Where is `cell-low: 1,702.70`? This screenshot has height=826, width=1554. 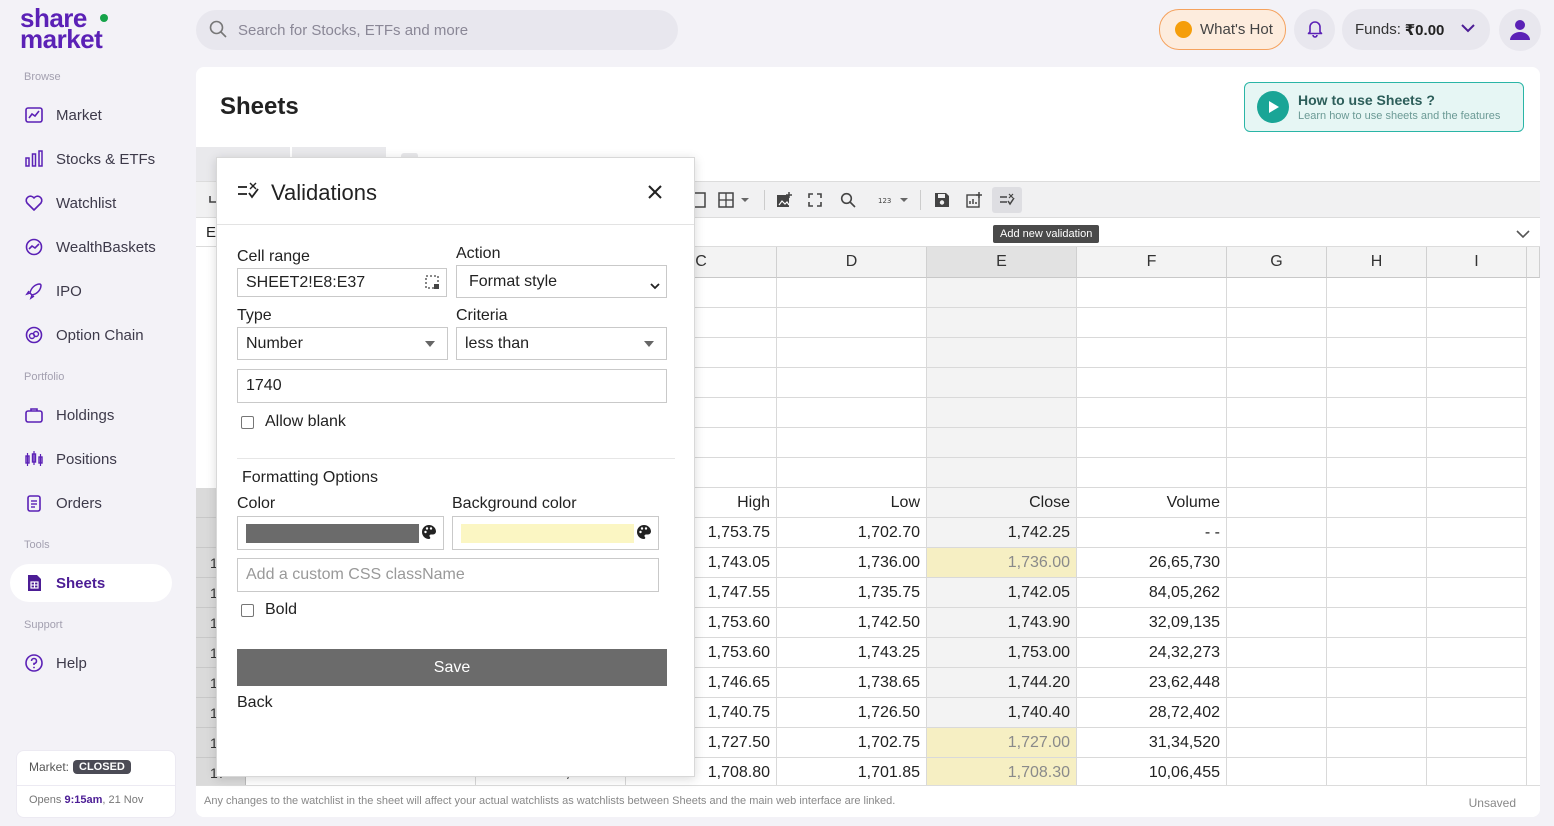 cell-low: 1,702.70 is located at coordinates (852, 533).